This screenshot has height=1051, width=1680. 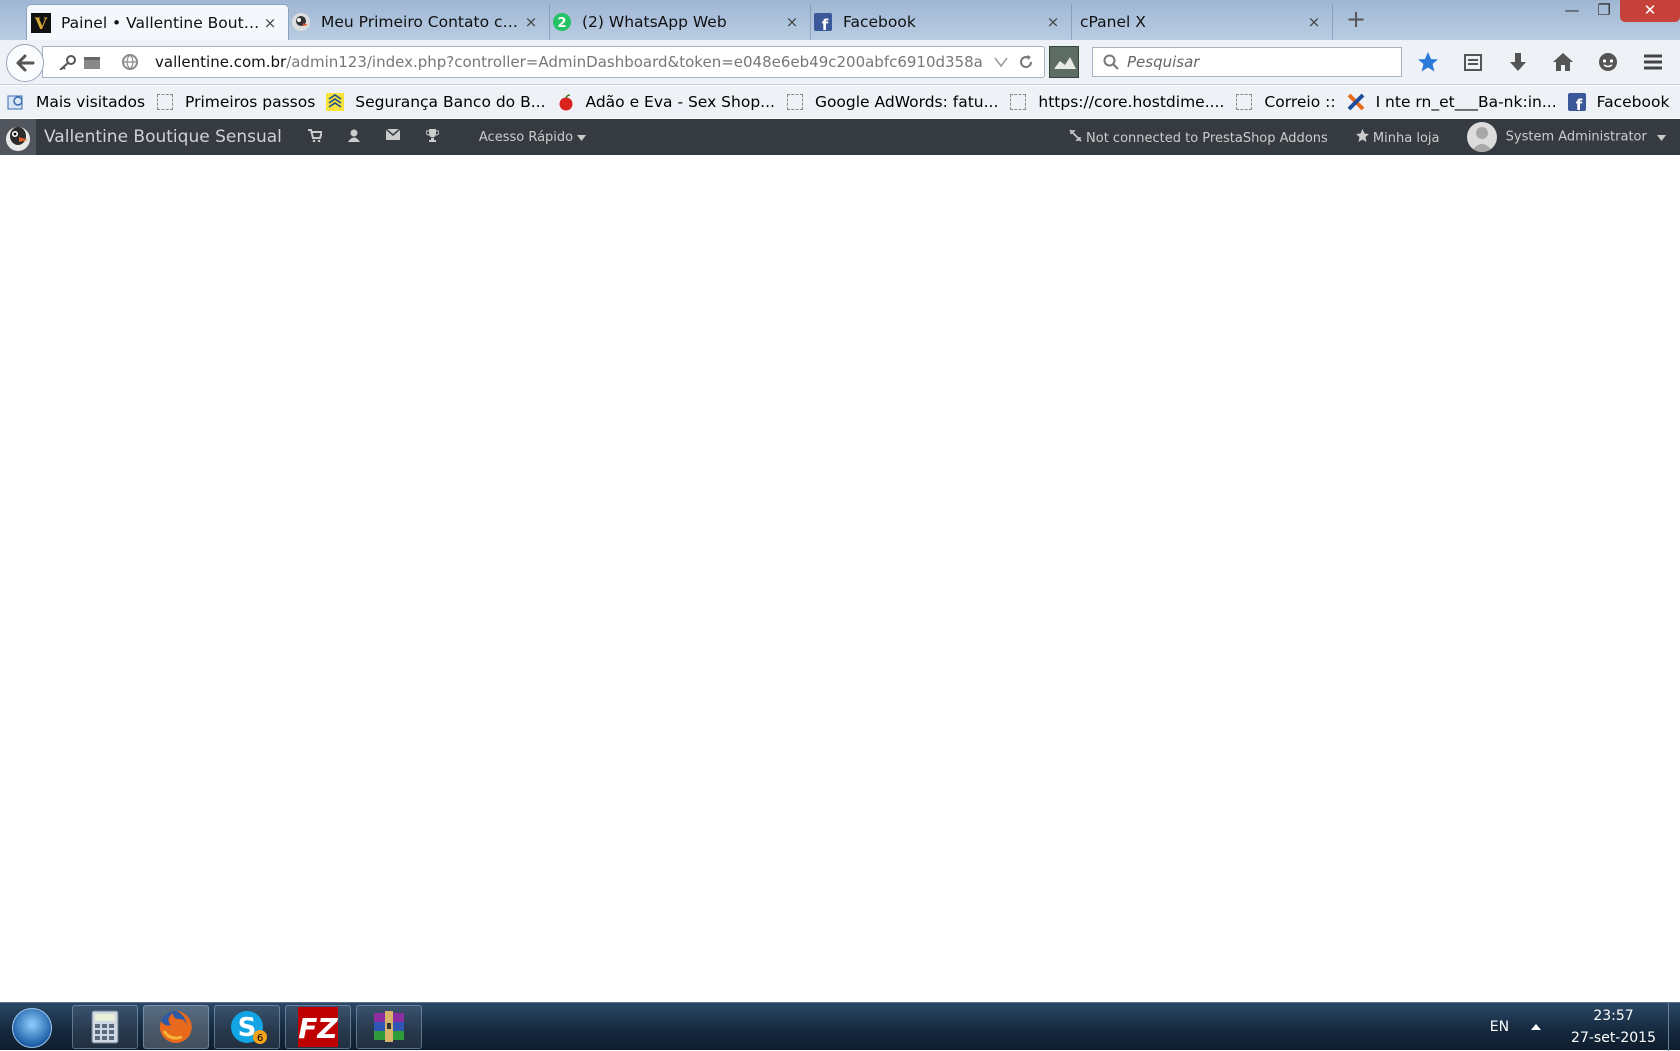 I want to click on addons-status: Not connected to PrestaShop Addons, so click(x=1198, y=137).